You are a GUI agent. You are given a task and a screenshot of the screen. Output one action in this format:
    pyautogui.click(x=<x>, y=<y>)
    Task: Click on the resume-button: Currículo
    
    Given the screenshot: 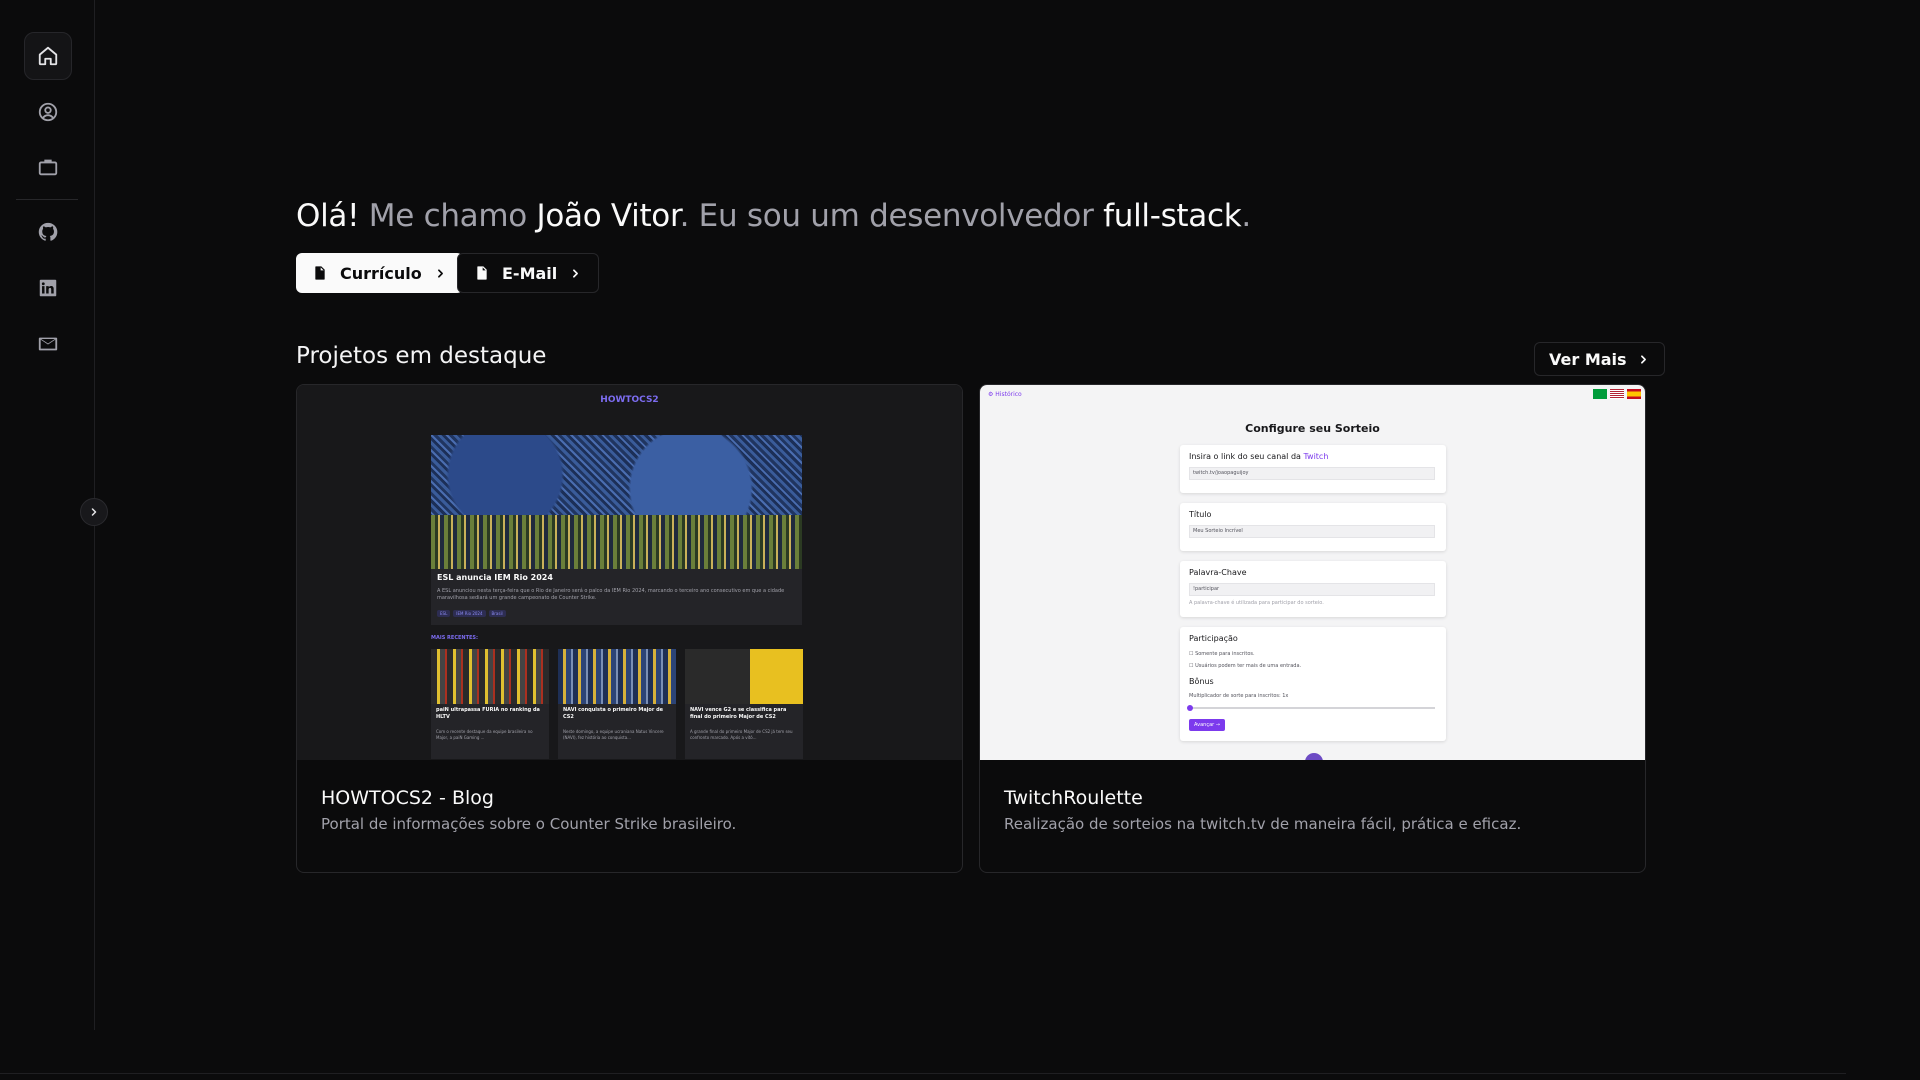 What is the action you would take?
    pyautogui.click(x=379, y=273)
    